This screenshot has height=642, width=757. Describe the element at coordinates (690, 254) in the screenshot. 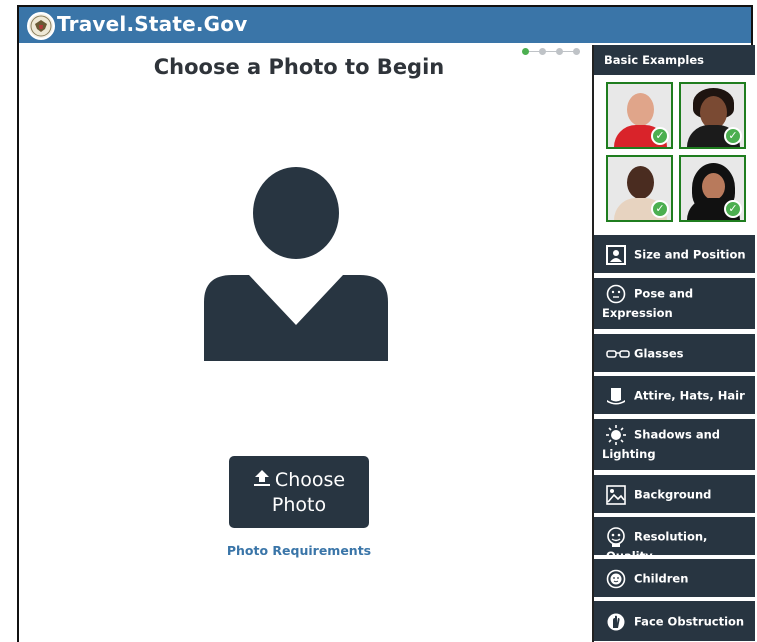

I see `sidebar-item-label: Size and Position` at that location.